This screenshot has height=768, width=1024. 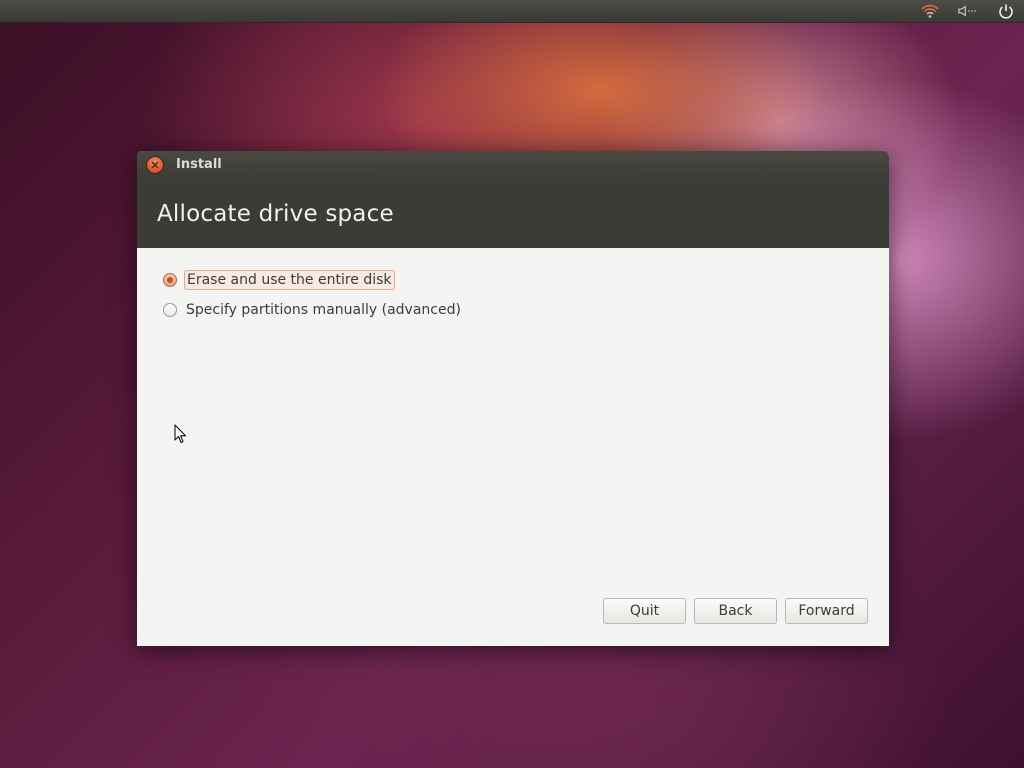 I want to click on panel-indicators, so click(x=968, y=11).